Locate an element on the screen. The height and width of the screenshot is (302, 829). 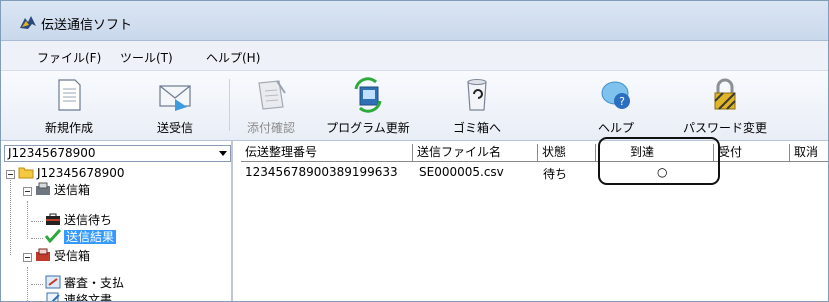
account-select-value: J12345678900 is located at coordinates (52, 153).